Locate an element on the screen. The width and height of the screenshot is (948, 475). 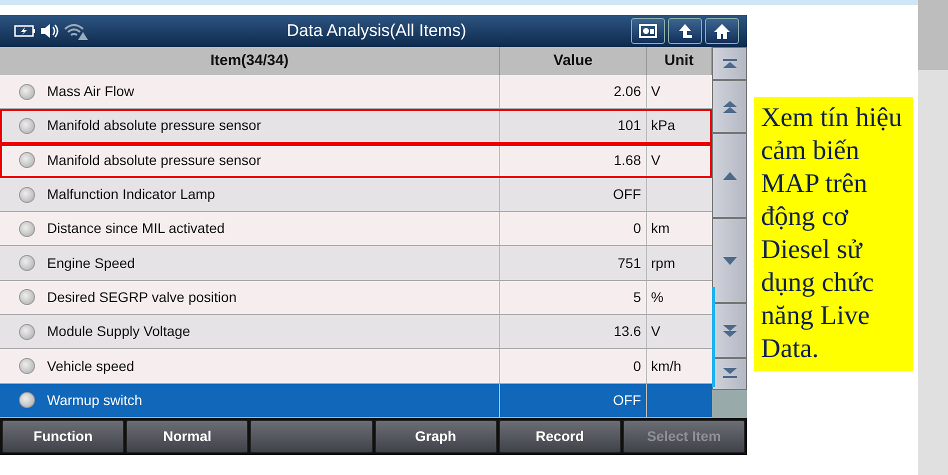
value-text: 13.6 is located at coordinates (627, 332).